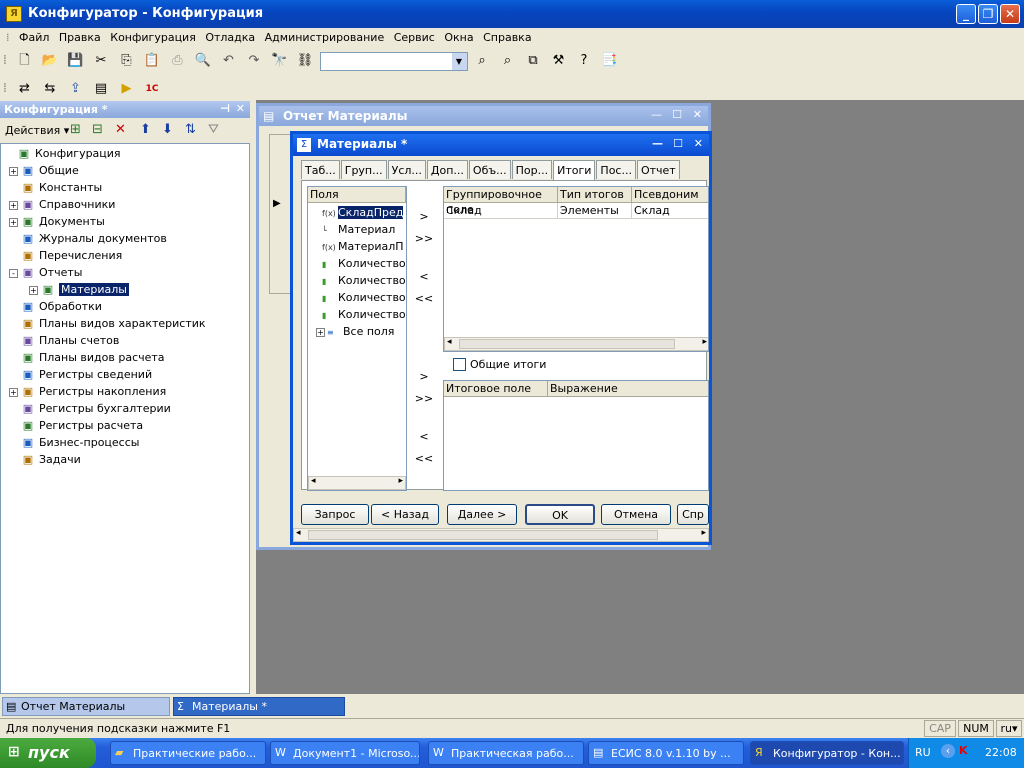 Image resolution: width=1024 pixels, height=768 pixels. What do you see at coordinates (62, 204) in the screenshot?
I see `tree-item: + ▣ Справочники` at bounding box center [62, 204].